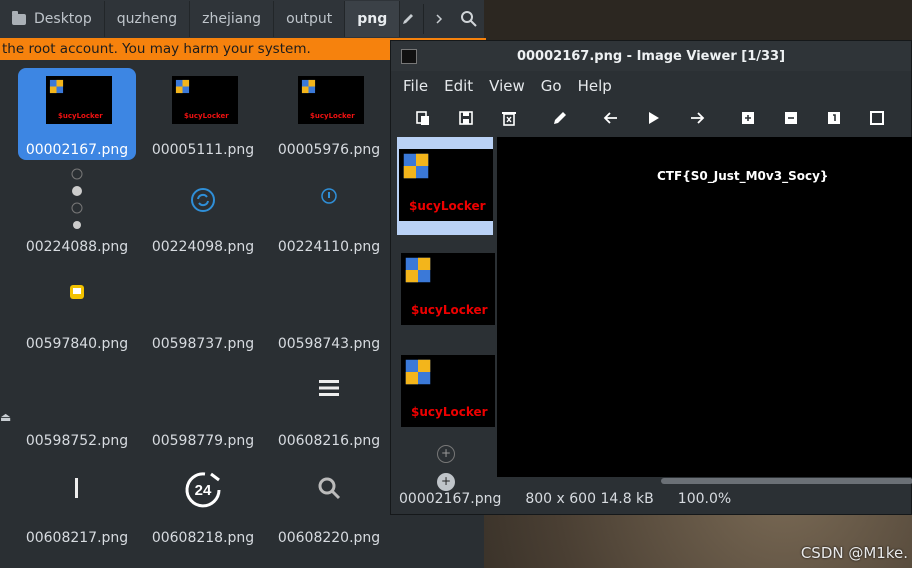 This screenshot has width=912, height=568. I want to click on chevron-right-icon, so click(439, 19).